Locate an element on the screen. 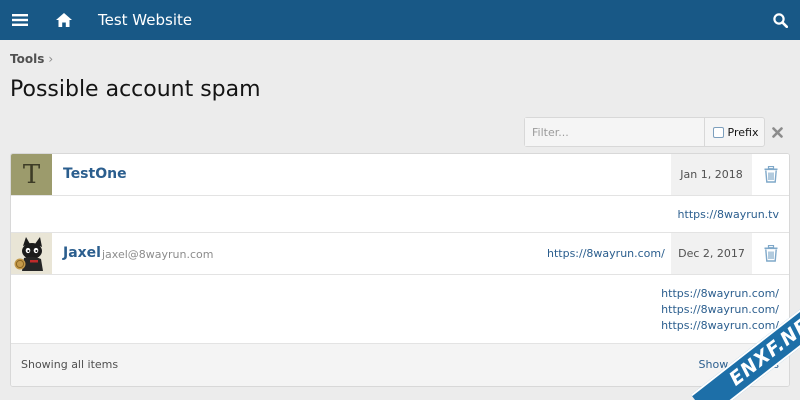 Image resolution: width=800 pixels, height=400 pixels. top-navigation-bar: Test Website is located at coordinates (400, 20).